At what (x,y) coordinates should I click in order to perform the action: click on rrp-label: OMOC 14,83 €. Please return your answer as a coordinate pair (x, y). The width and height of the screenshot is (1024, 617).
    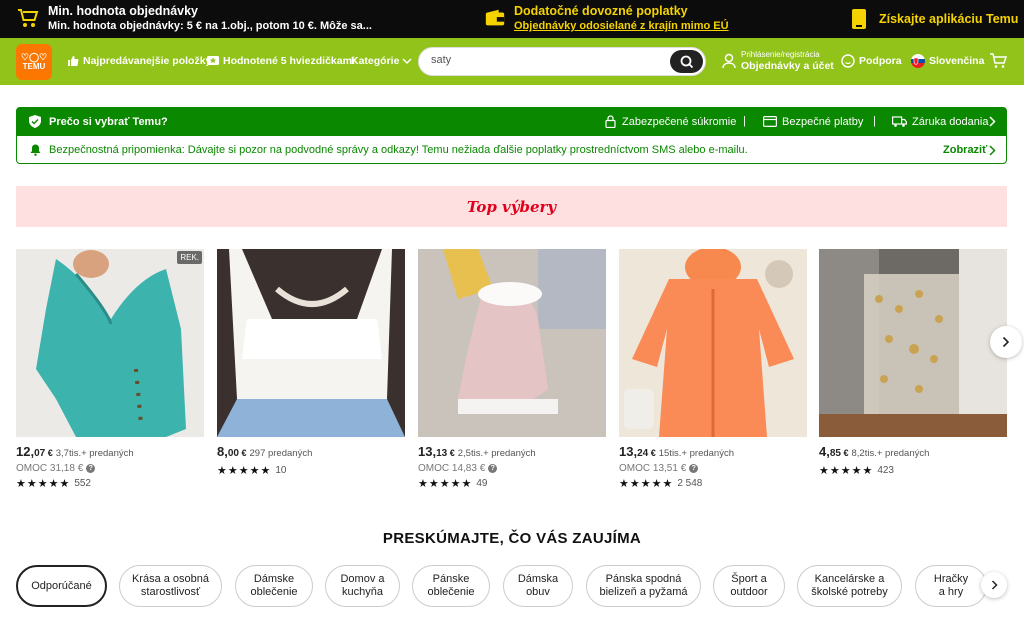
    Looking at the image, I should click on (452, 468).